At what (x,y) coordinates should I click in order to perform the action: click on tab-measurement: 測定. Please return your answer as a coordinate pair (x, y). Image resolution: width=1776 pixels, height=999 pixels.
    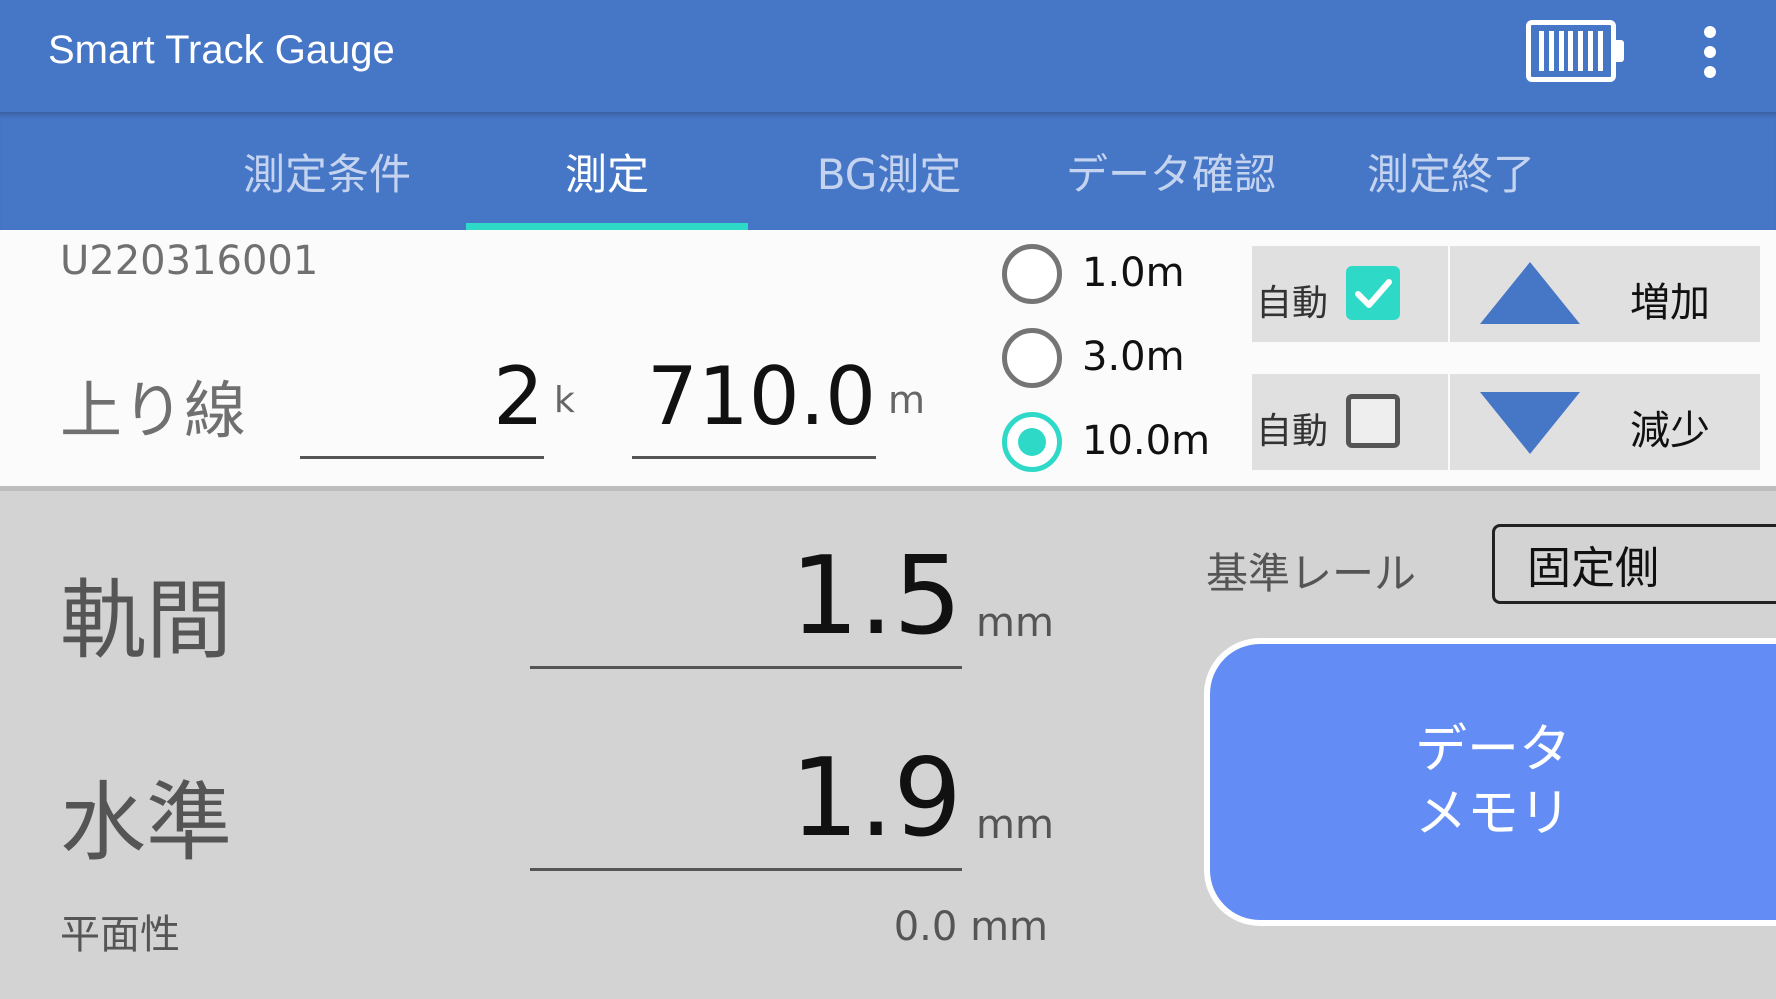
    Looking at the image, I should click on (607, 171).